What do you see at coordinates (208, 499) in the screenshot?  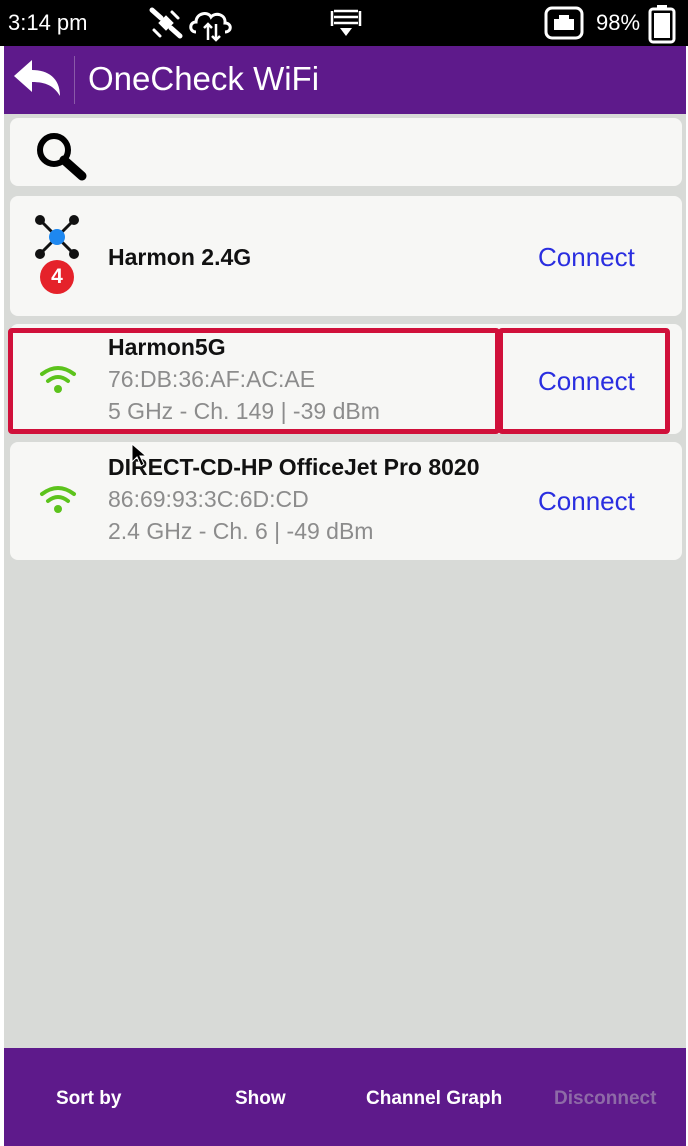 I see `network-mac: 86:69:93:3C:6D:CD` at bounding box center [208, 499].